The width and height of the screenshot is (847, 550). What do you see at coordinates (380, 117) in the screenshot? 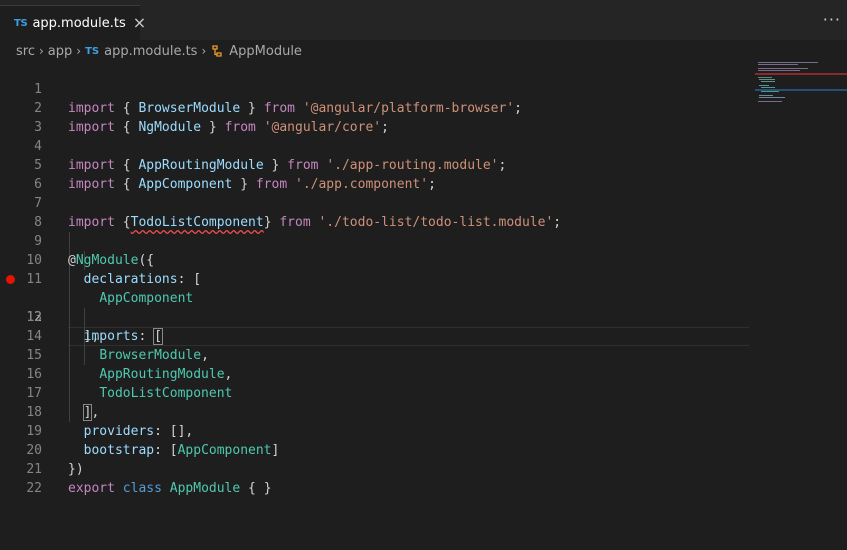
I see `code-line: 3` at bounding box center [380, 117].